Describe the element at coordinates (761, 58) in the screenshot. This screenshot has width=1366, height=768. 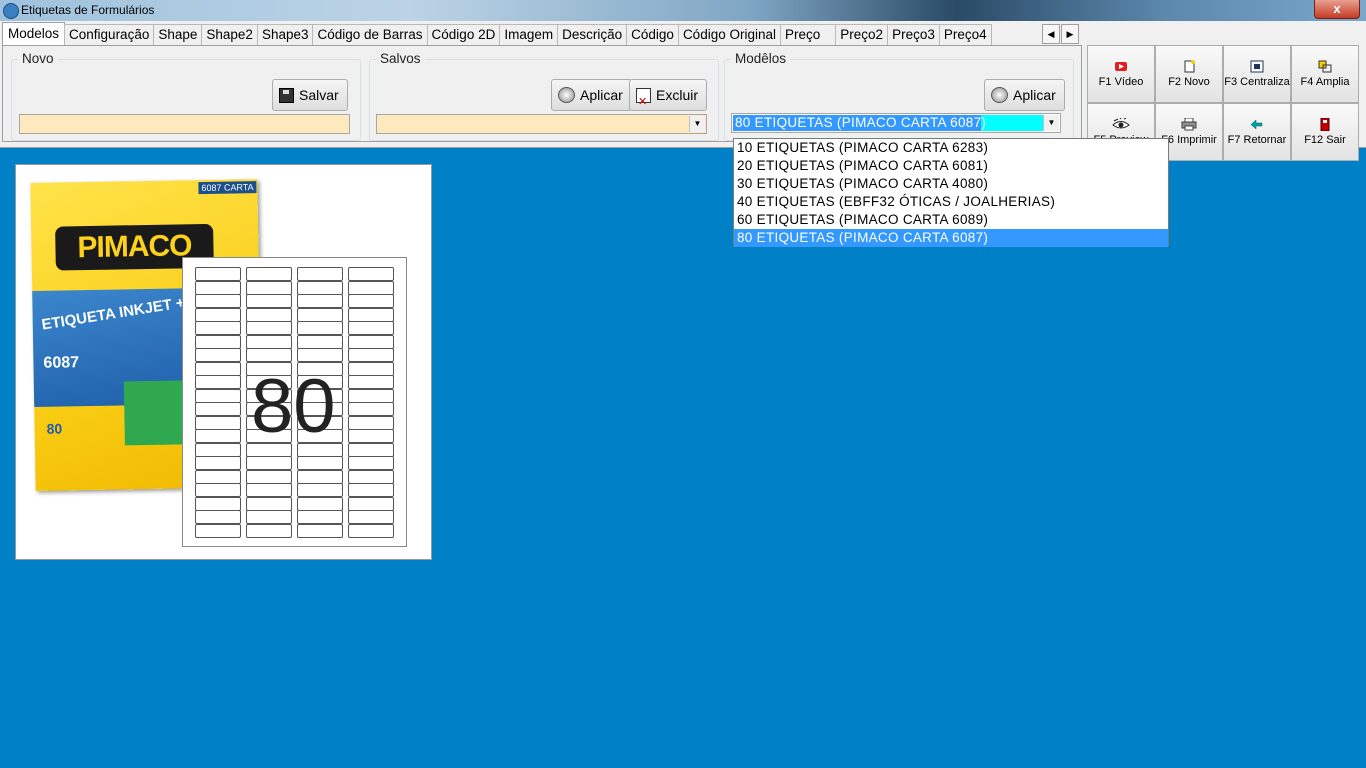
I see `group-modelos-label: Modêlos` at that location.